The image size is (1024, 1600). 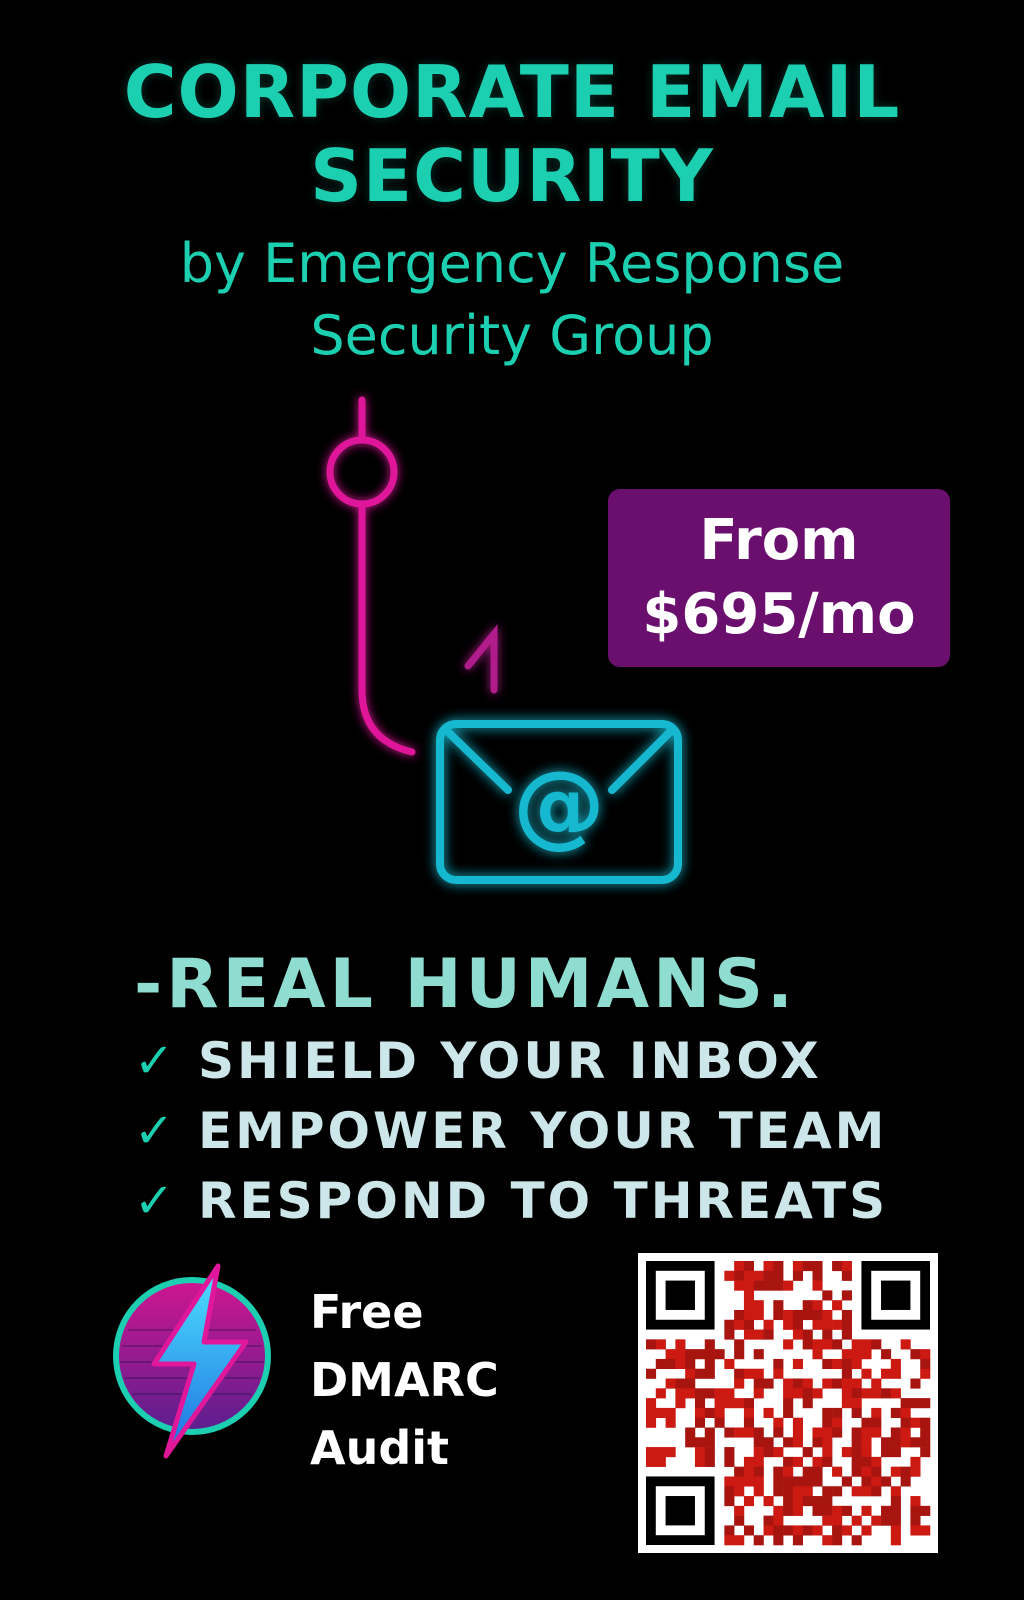 What do you see at coordinates (192, 1361) in the screenshot?
I see `lightning-bolt-icon` at bounding box center [192, 1361].